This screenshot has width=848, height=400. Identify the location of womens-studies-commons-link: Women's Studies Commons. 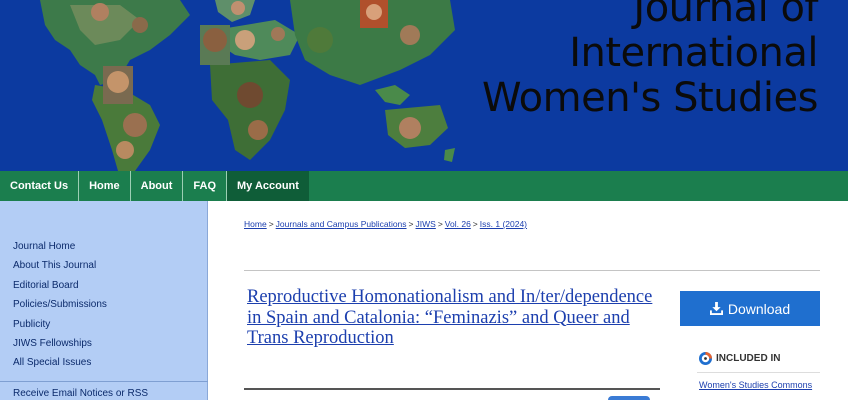
(755, 385).